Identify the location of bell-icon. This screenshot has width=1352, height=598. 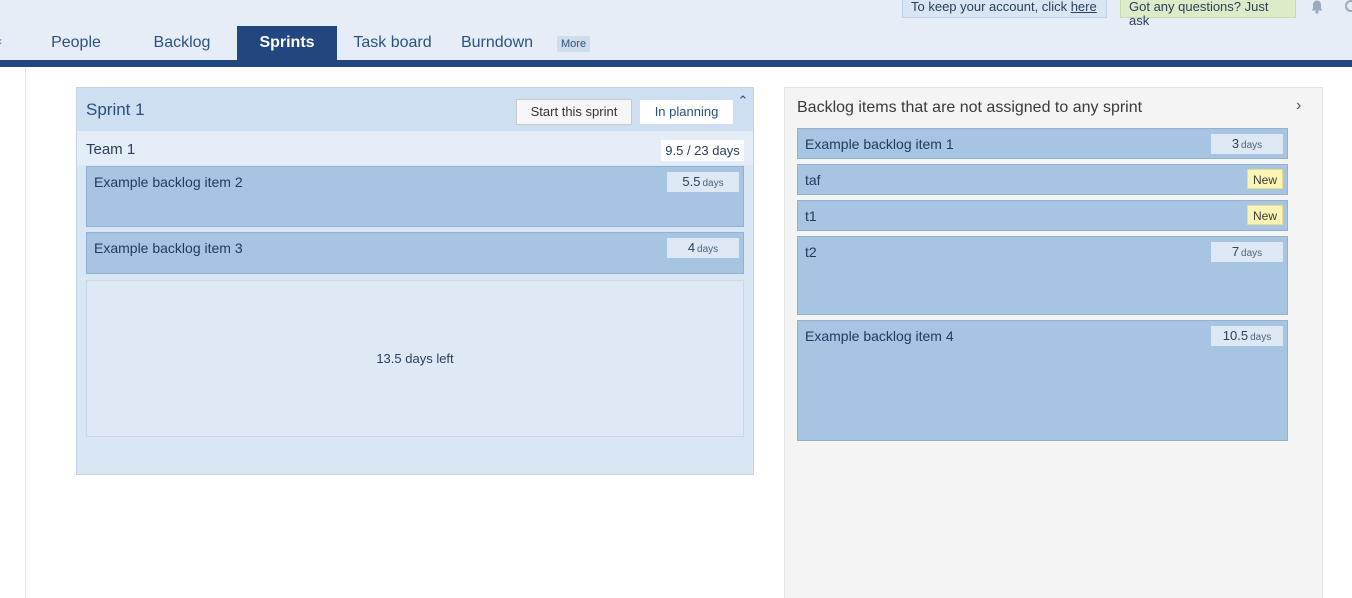
(1317, 7).